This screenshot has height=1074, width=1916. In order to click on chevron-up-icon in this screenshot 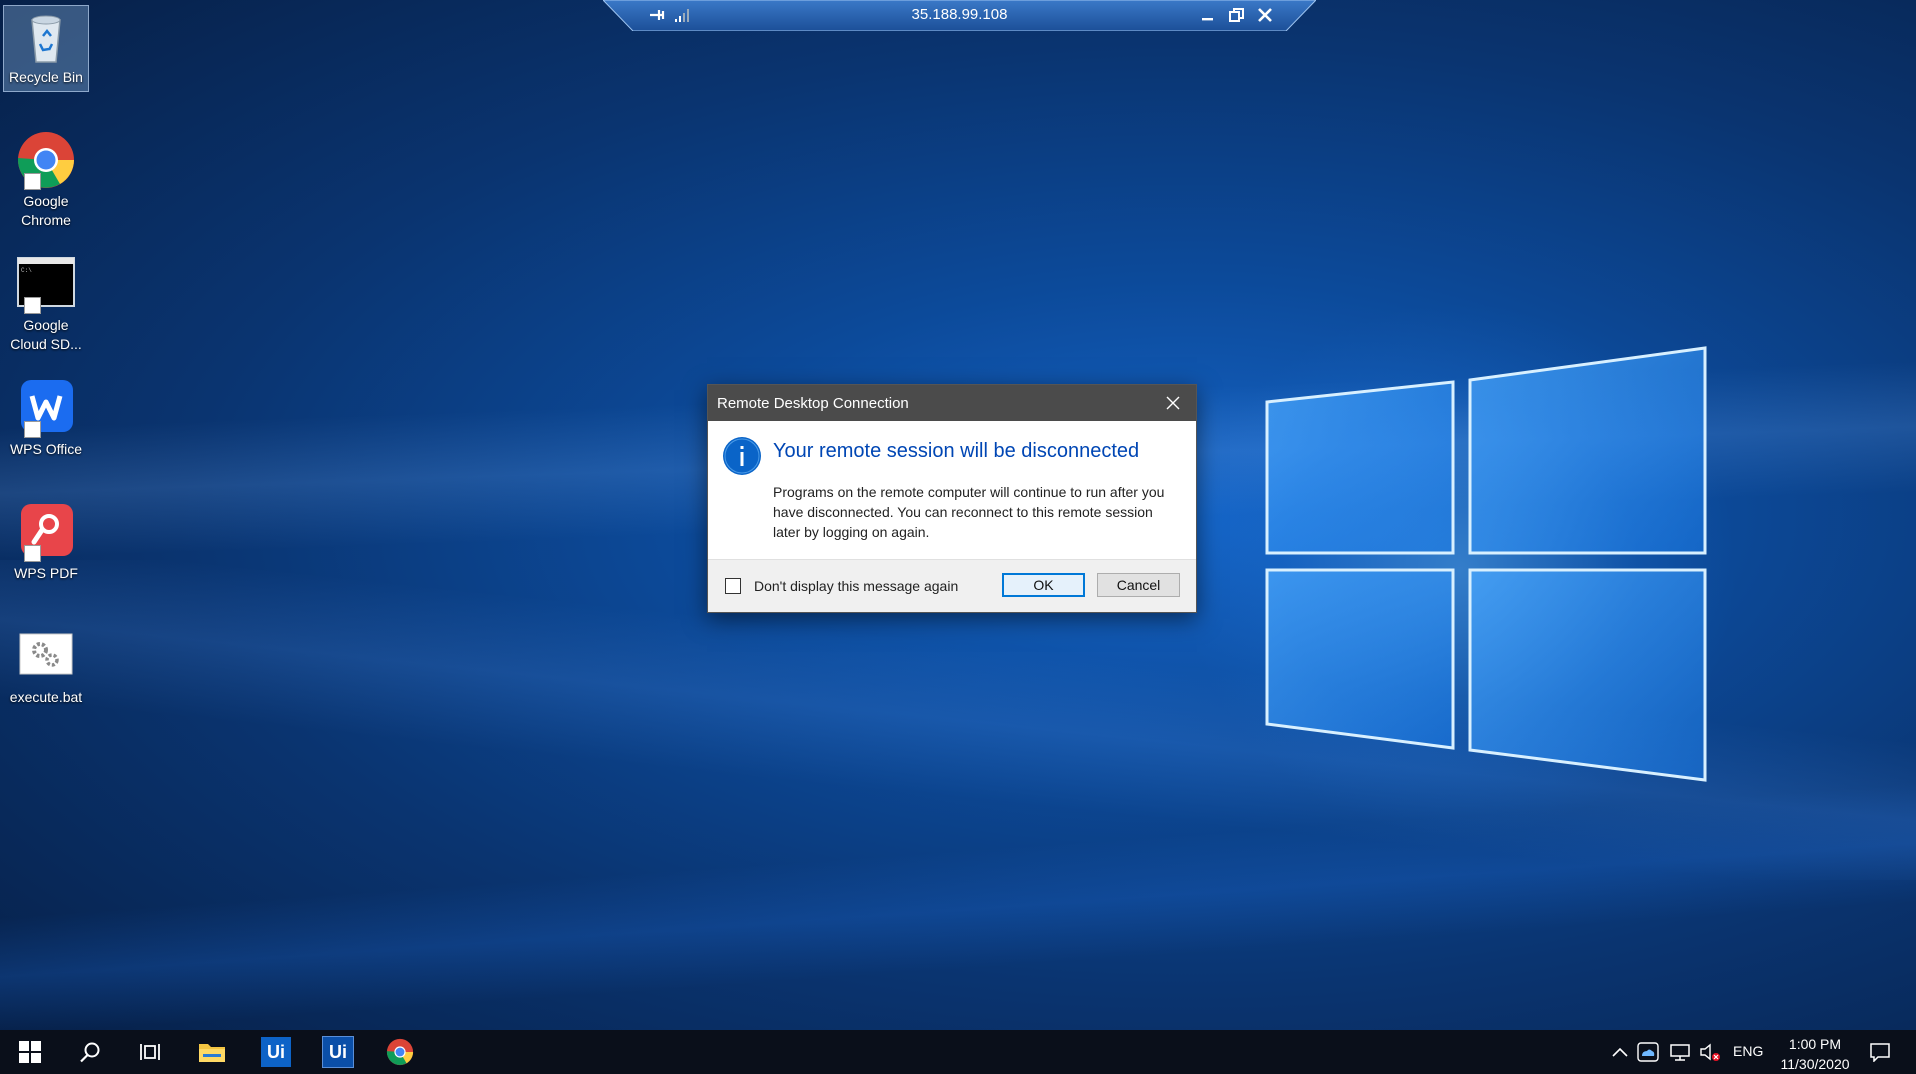, I will do `click(1620, 1052)`.